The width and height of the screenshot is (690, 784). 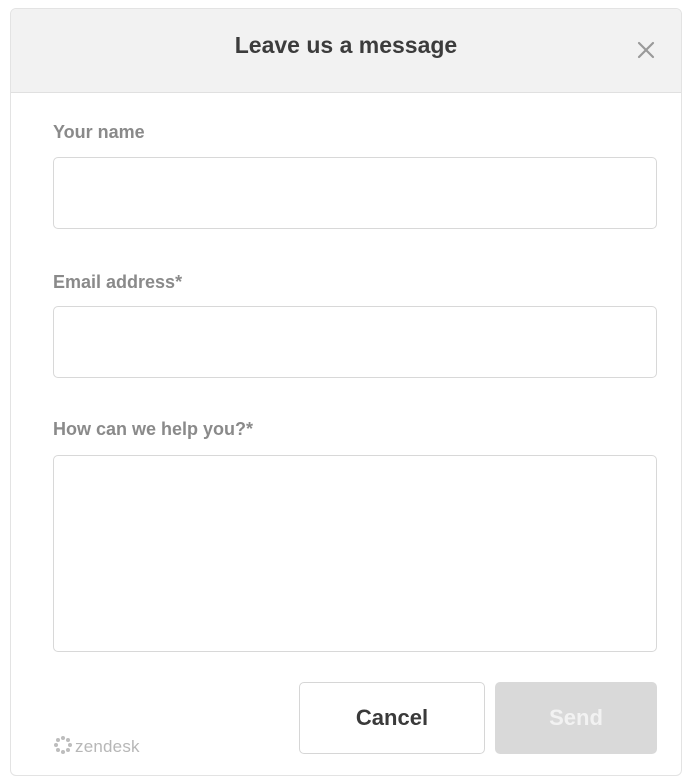 I want to click on brand-name: zendesk, so click(x=107, y=746).